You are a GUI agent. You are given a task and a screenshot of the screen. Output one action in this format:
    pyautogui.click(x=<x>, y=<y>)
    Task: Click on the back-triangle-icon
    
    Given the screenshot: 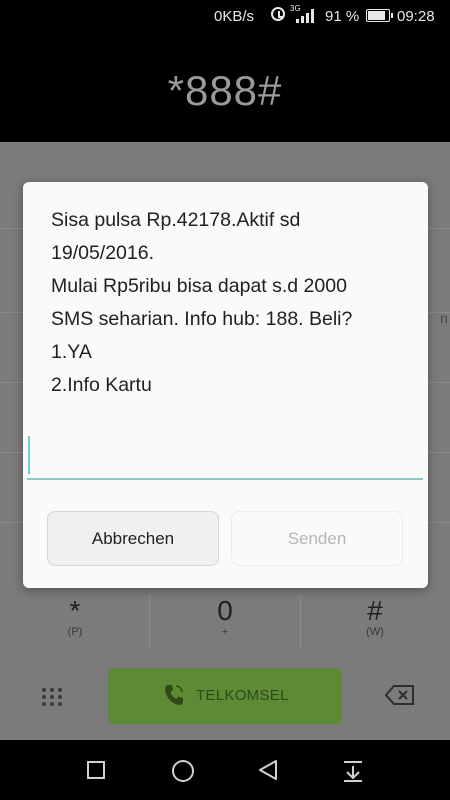 What is the action you would take?
    pyautogui.click(x=268, y=770)
    